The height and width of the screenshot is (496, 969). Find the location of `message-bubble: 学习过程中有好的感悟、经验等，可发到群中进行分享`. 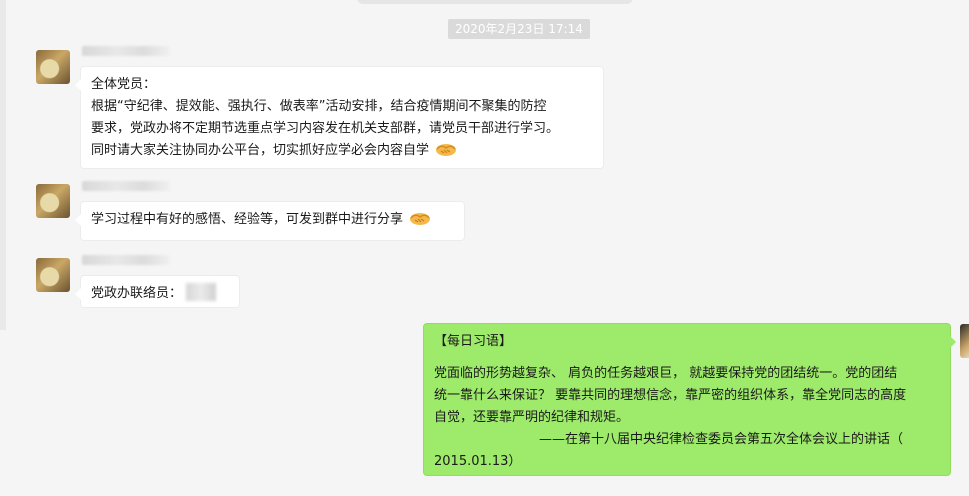

message-bubble: 学习过程中有好的感悟、经验等，可发到群中进行分享 is located at coordinates (270, 221).